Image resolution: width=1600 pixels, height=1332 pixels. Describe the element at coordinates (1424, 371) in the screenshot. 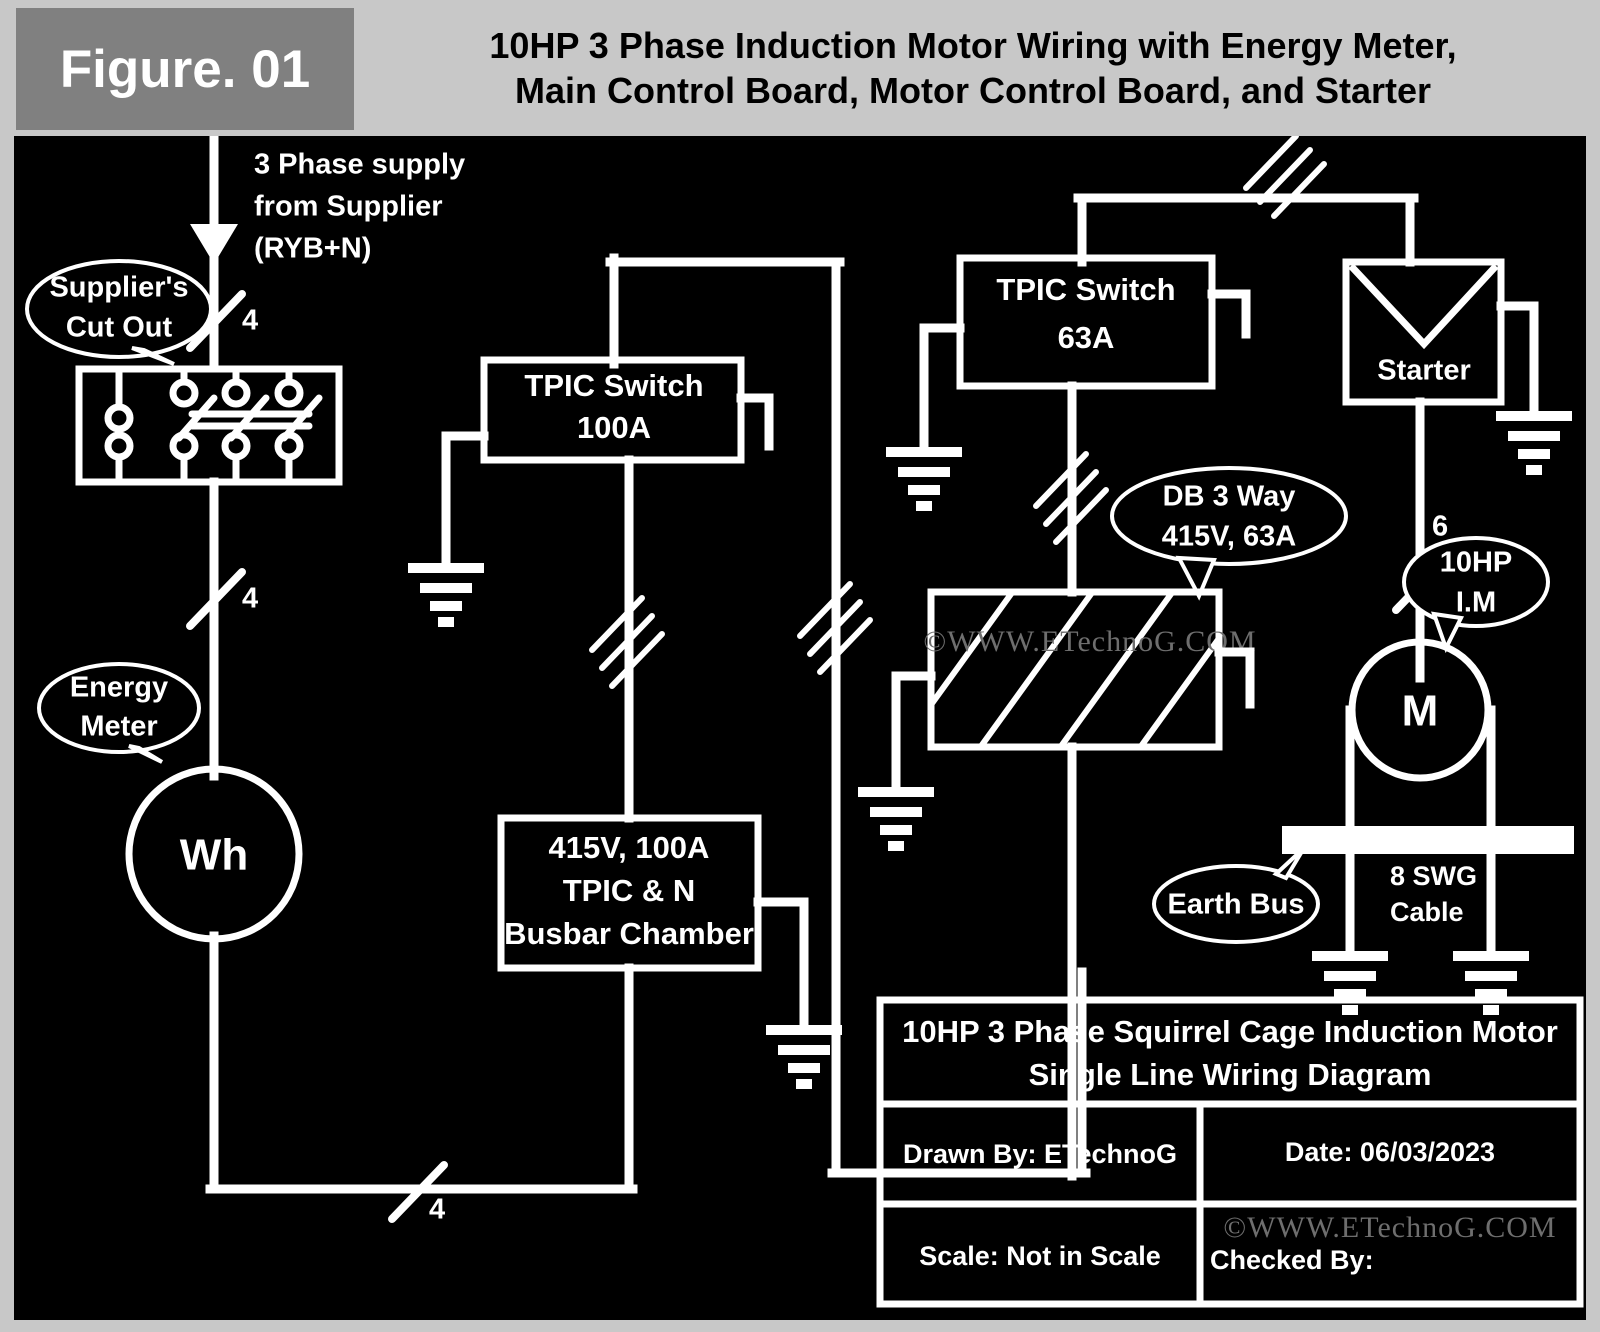

I see `starter-label: Starter` at that location.